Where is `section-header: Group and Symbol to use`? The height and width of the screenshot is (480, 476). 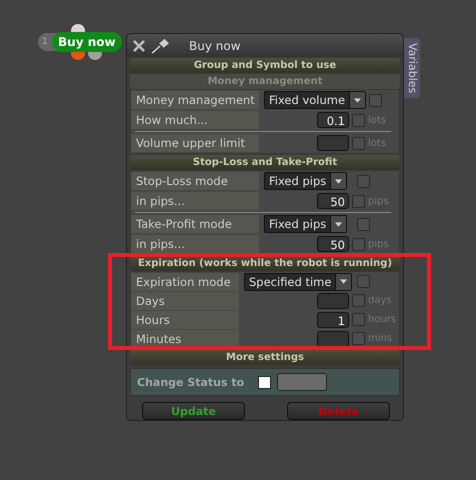
section-header: Group and Symbol to use is located at coordinates (265, 65).